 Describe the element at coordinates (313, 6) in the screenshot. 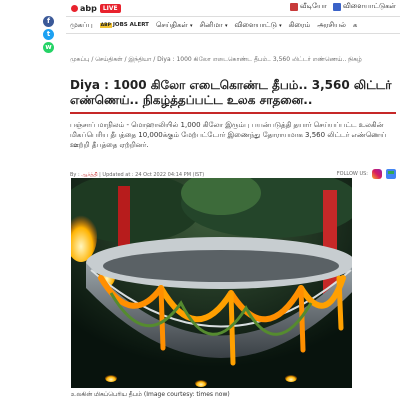

I see `video-label: வீடியோ` at that location.